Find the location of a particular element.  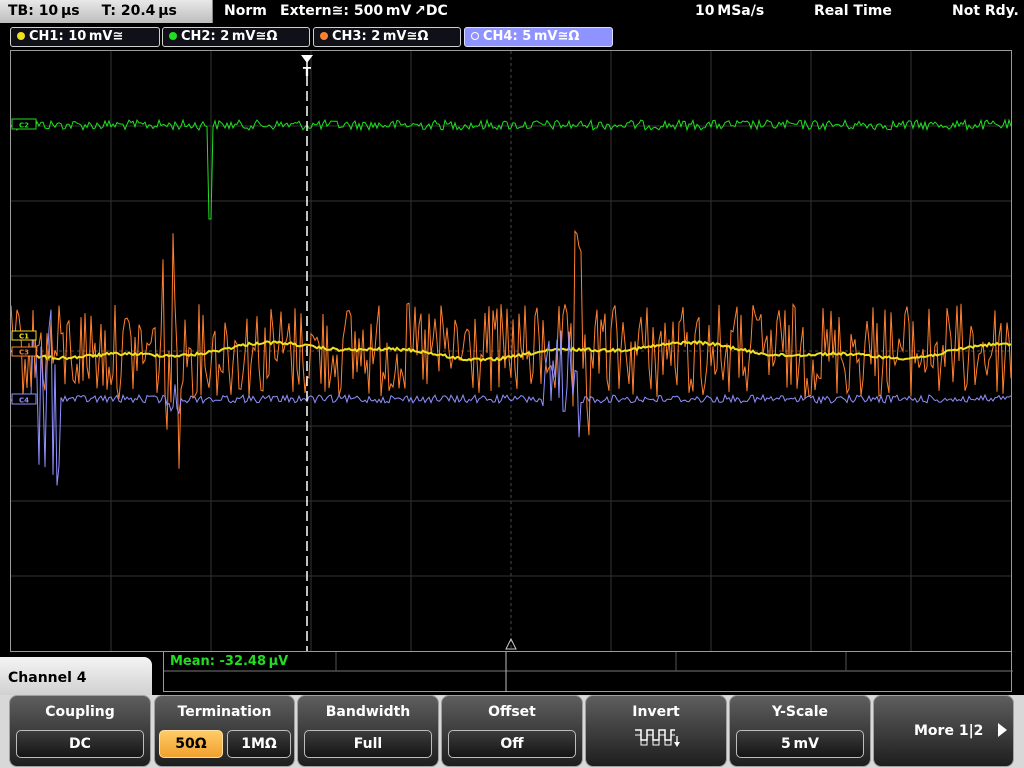

chevron-right-icon is located at coordinates (1002, 730).